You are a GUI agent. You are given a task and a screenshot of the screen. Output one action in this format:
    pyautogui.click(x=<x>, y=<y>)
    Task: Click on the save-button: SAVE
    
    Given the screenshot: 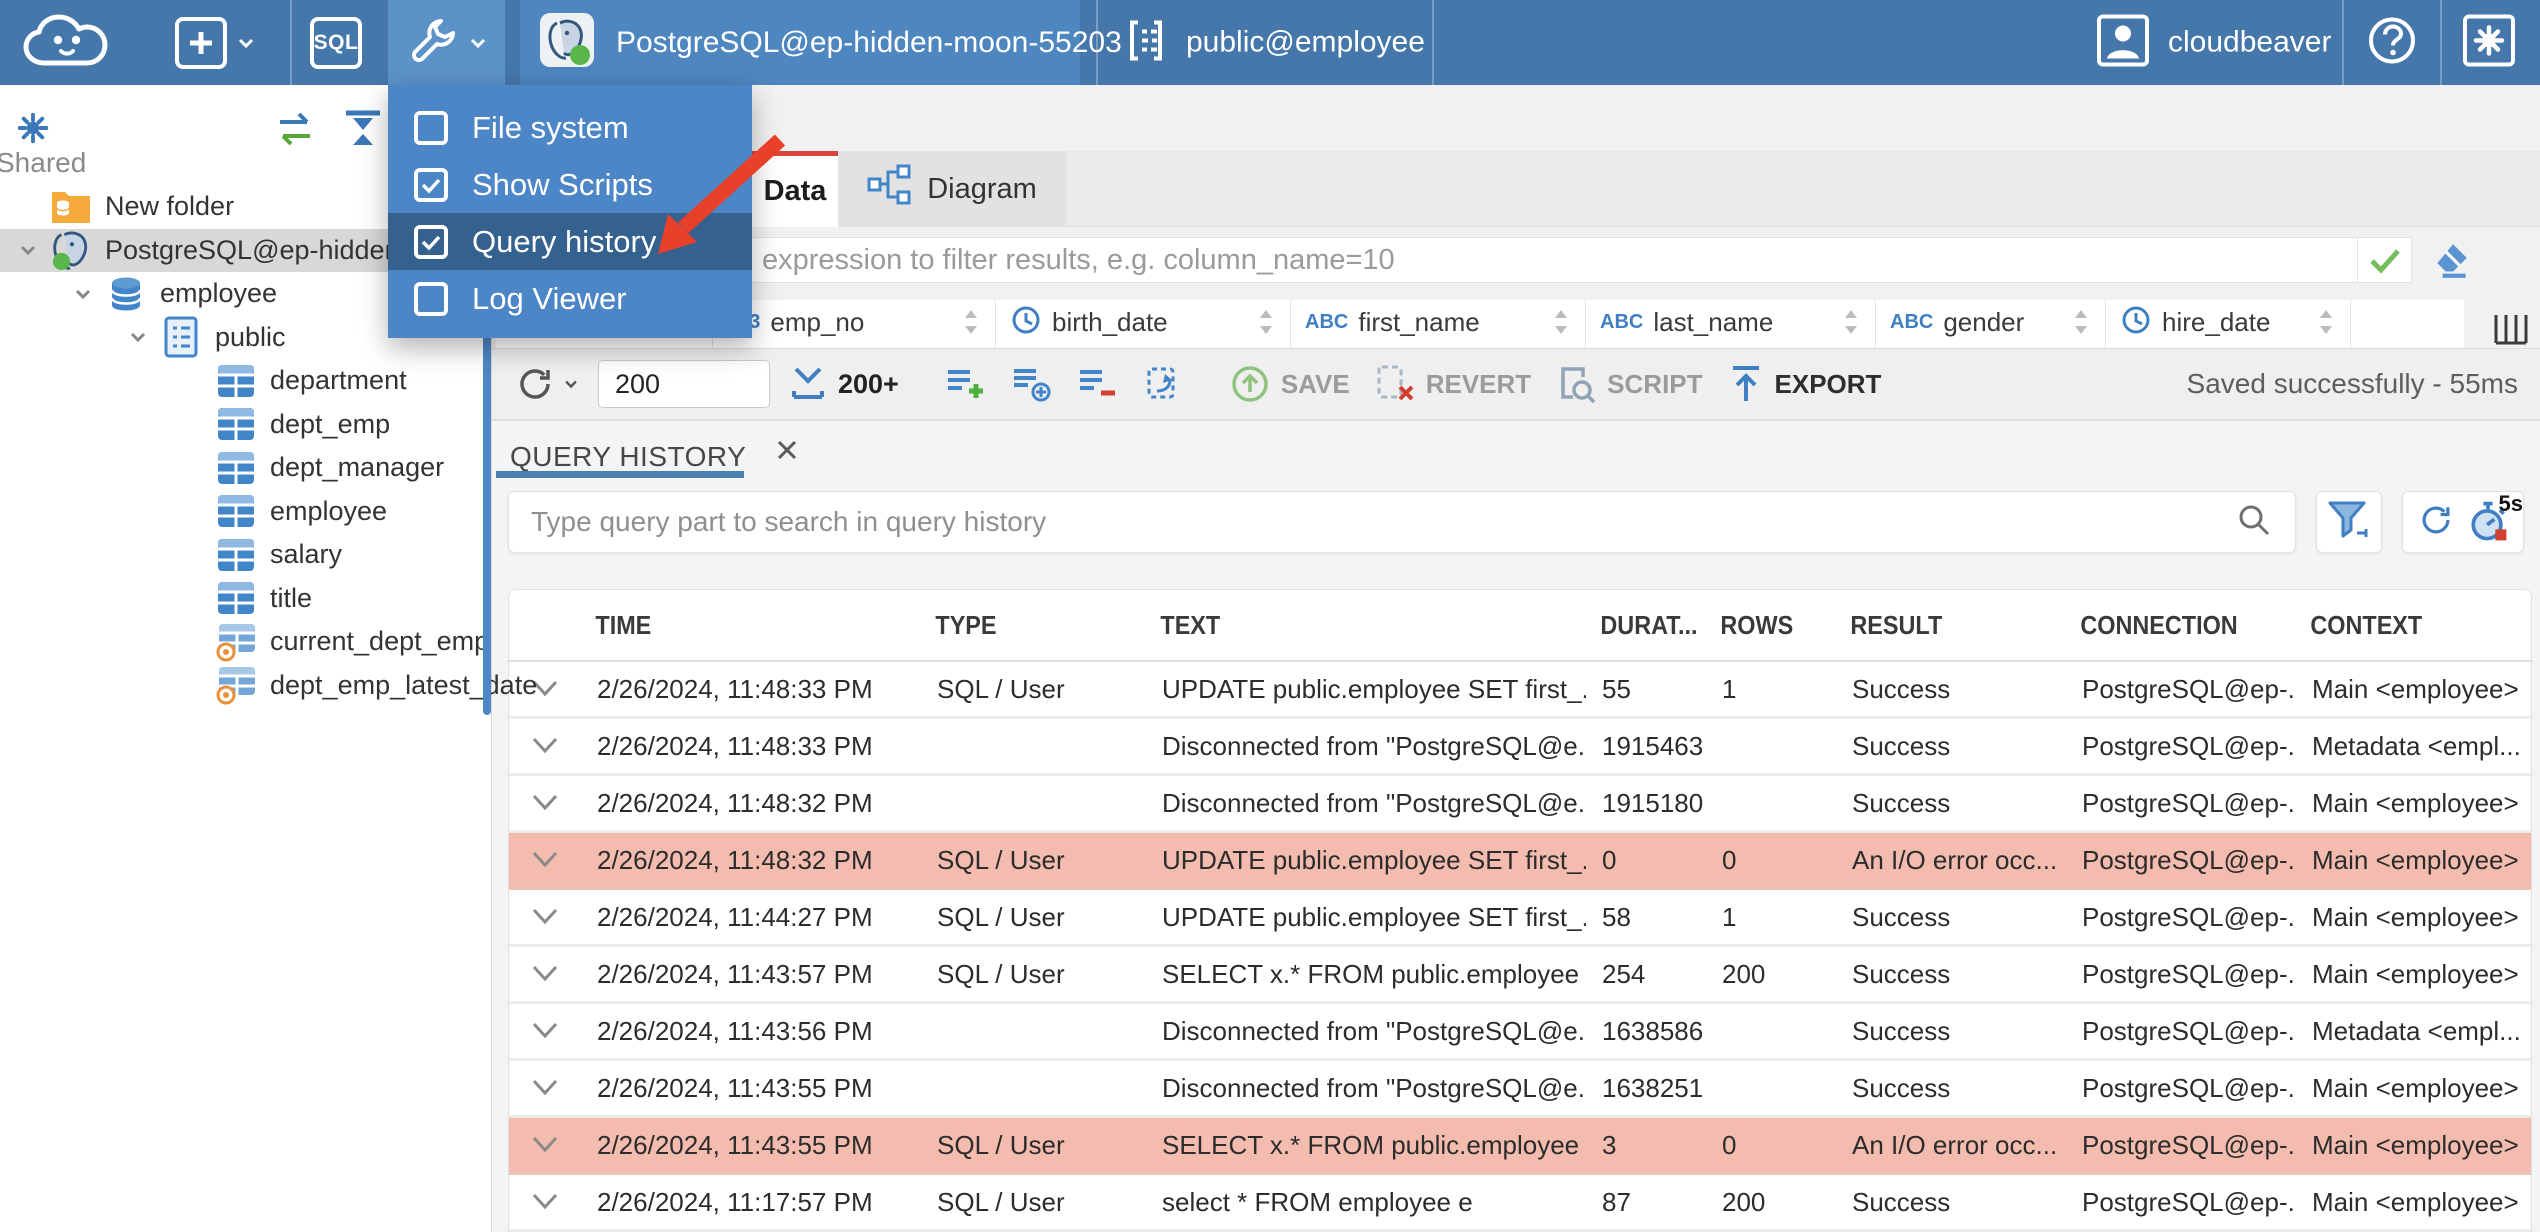 What is the action you would take?
    pyautogui.click(x=1289, y=384)
    